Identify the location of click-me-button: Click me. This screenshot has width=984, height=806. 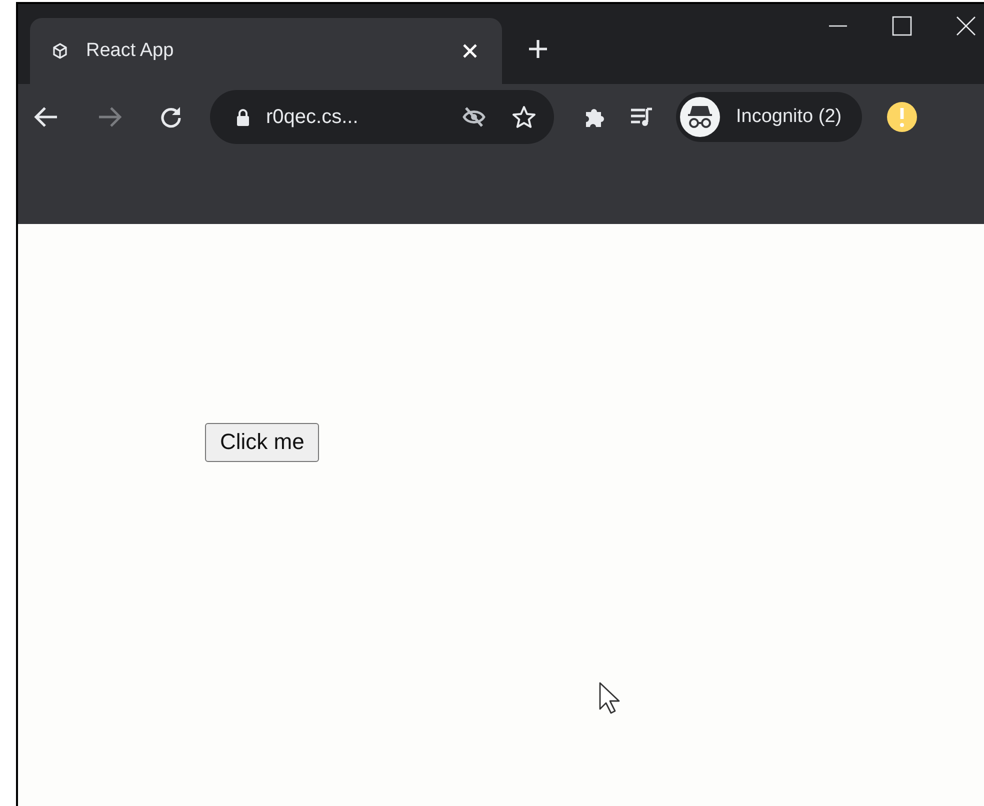
(262, 442).